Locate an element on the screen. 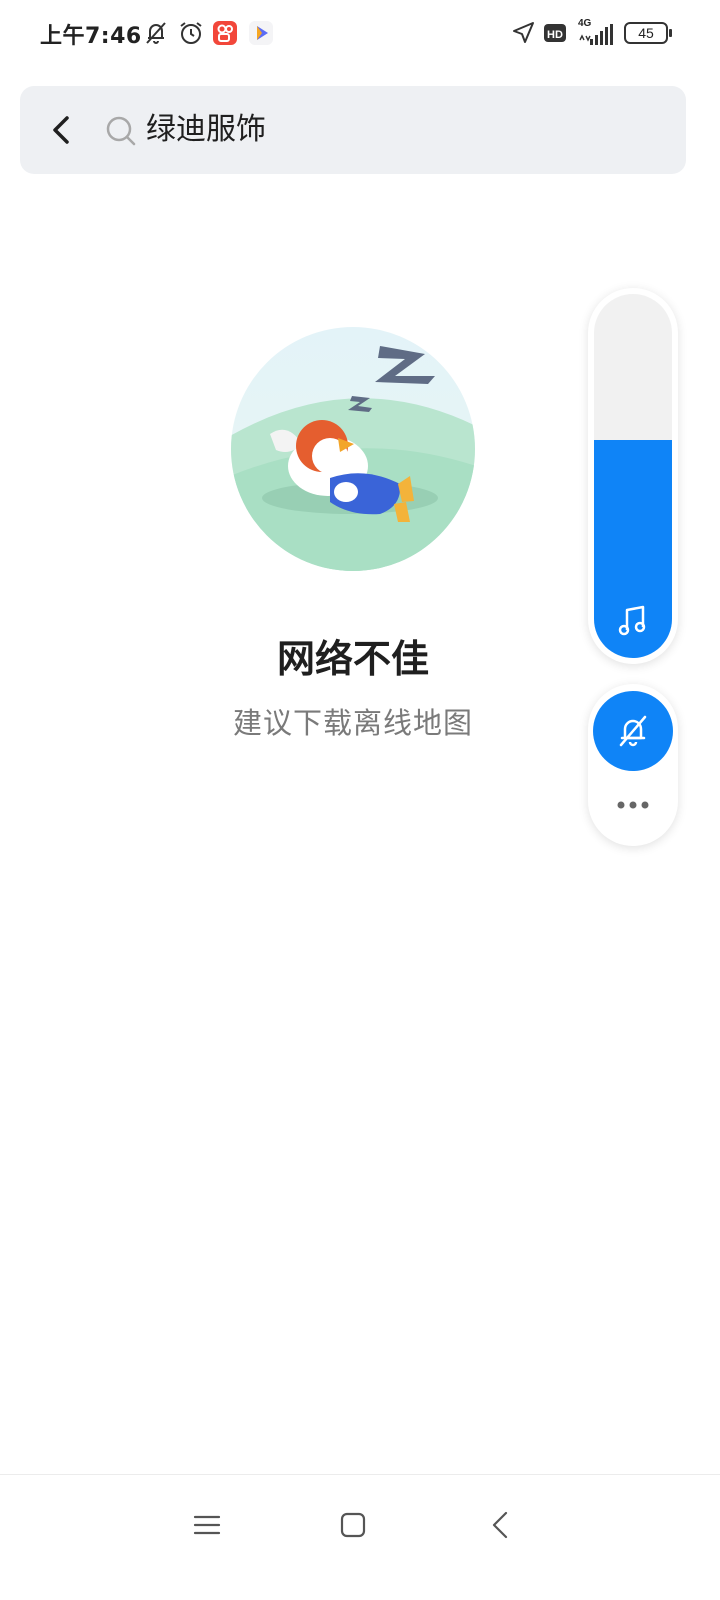  back-icon is located at coordinates (502, 1525).